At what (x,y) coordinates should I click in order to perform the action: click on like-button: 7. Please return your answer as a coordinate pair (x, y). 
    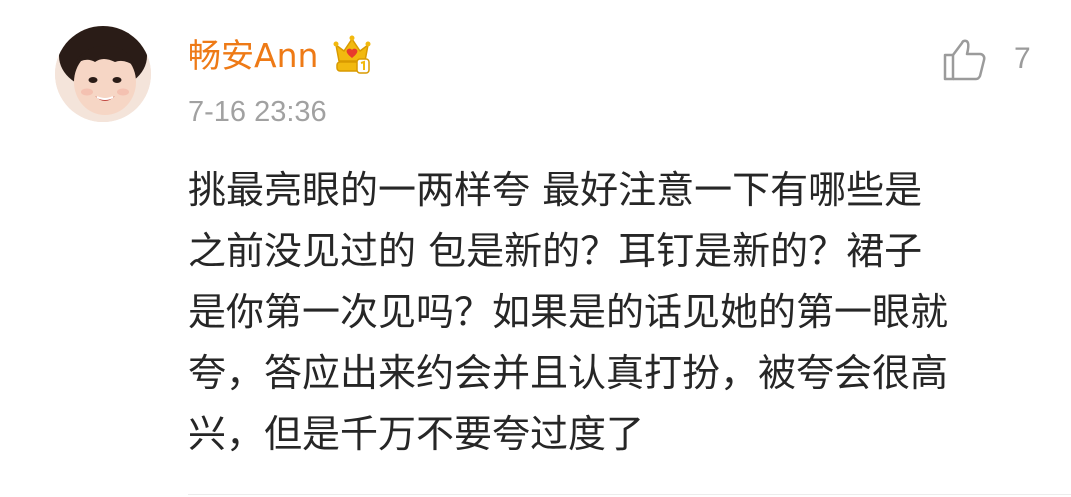
    Looking at the image, I should click on (985, 59).